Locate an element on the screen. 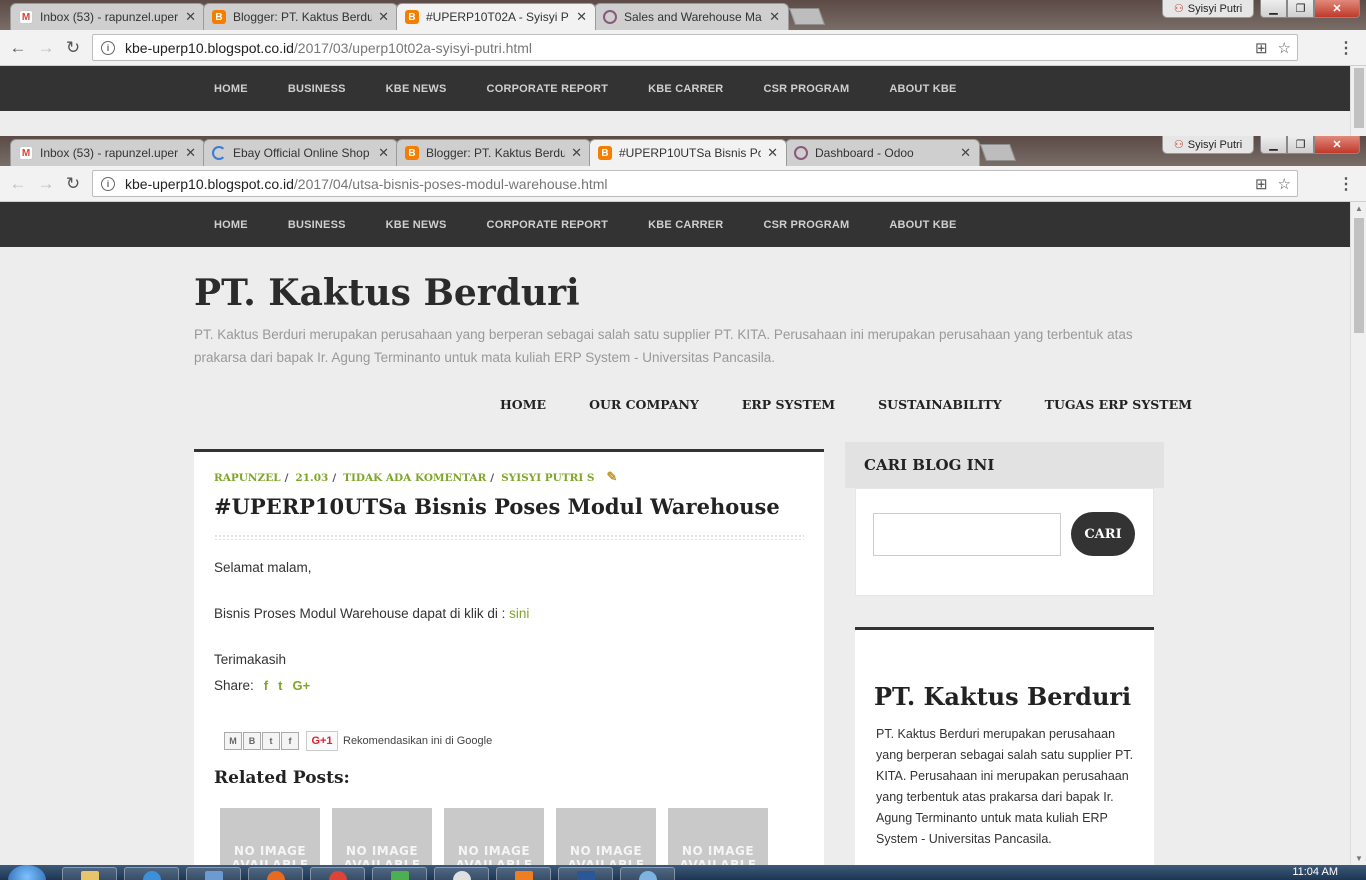 This screenshot has height=880, width=1366. chrome-icon is located at coordinates (337, 873).